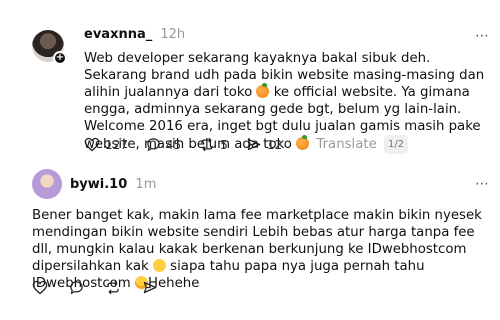  I want to click on post-header: evaxnna_ 12h, so click(134, 34).